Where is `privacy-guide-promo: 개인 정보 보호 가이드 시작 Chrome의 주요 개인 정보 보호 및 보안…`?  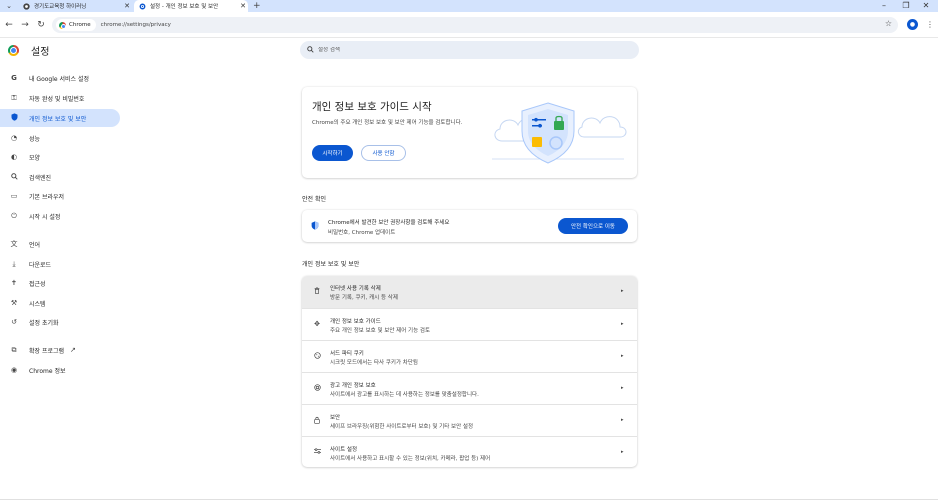
privacy-guide-promo: 개인 정보 보호 가이드 시작 Chrome의 주요 개인 정보 보호 및 보안… is located at coordinates (469, 132).